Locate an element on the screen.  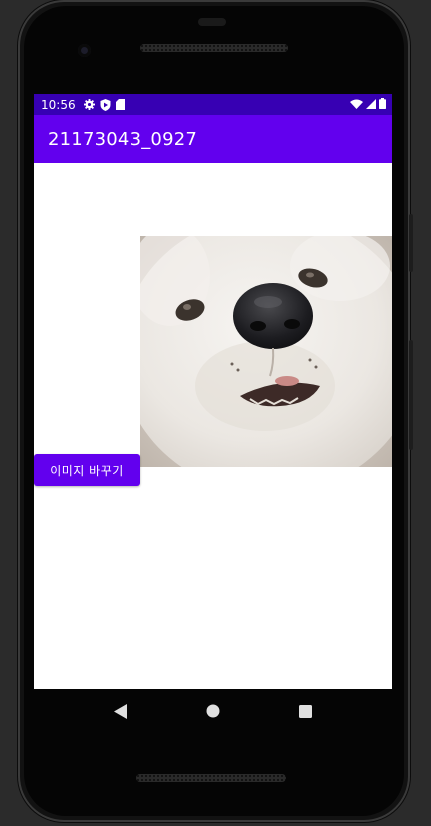
app-title: 21173043_0927 is located at coordinates (123, 139).